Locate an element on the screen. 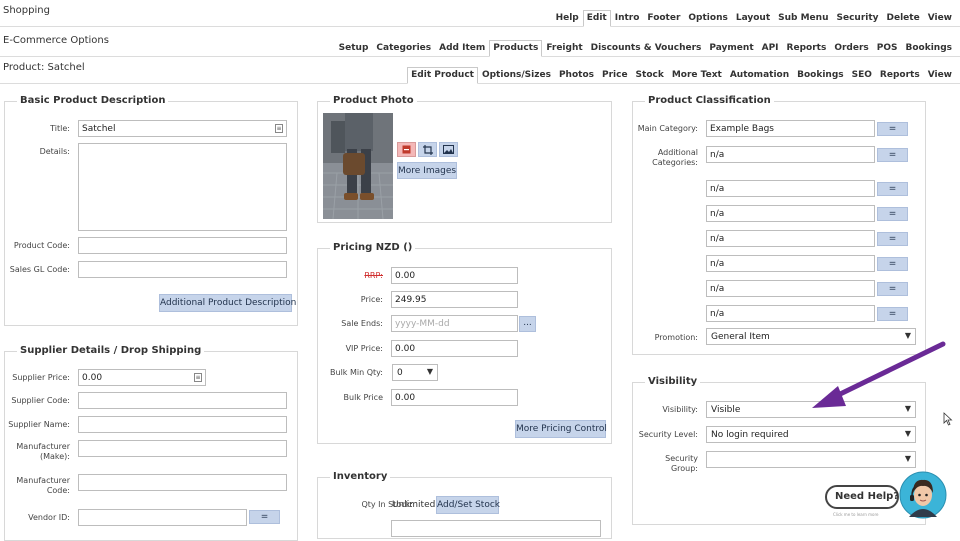 The image size is (960, 541). vip-price-input: 0.00 is located at coordinates (454, 348).